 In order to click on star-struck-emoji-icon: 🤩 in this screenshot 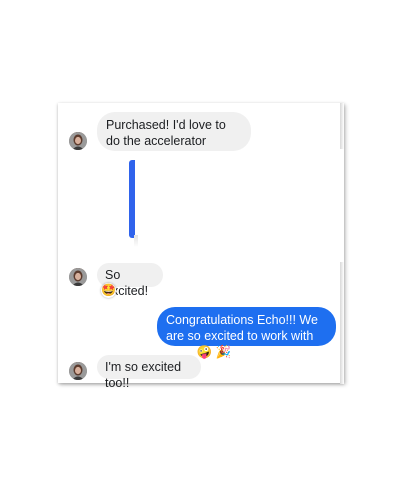, I will do `click(108, 290)`.